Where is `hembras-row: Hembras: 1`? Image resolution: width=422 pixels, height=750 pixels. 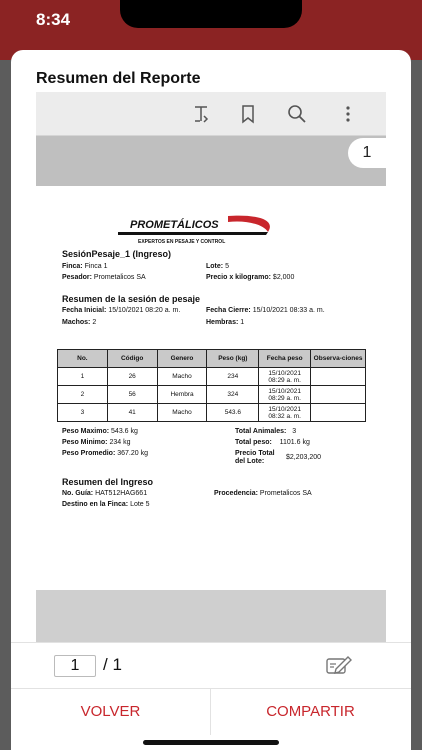
hembras-row: Hembras: 1 is located at coordinates (225, 322).